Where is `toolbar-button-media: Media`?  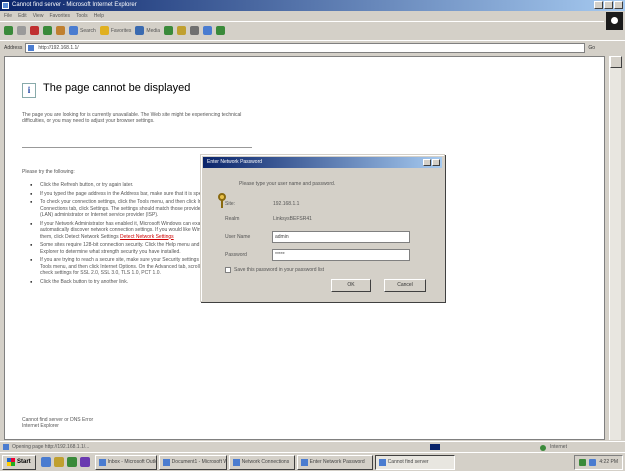 toolbar-button-media: Media is located at coordinates (147, 31).